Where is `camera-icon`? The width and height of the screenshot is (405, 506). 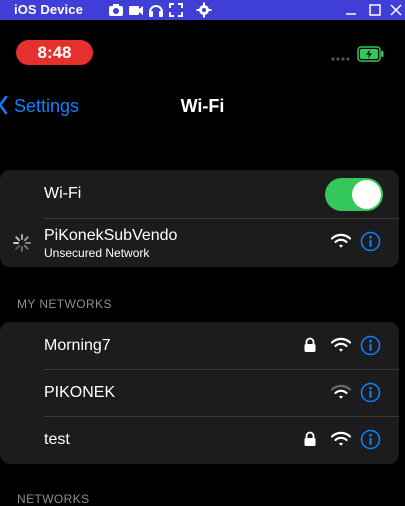 camera-icon is located at coordinates (116, 10).